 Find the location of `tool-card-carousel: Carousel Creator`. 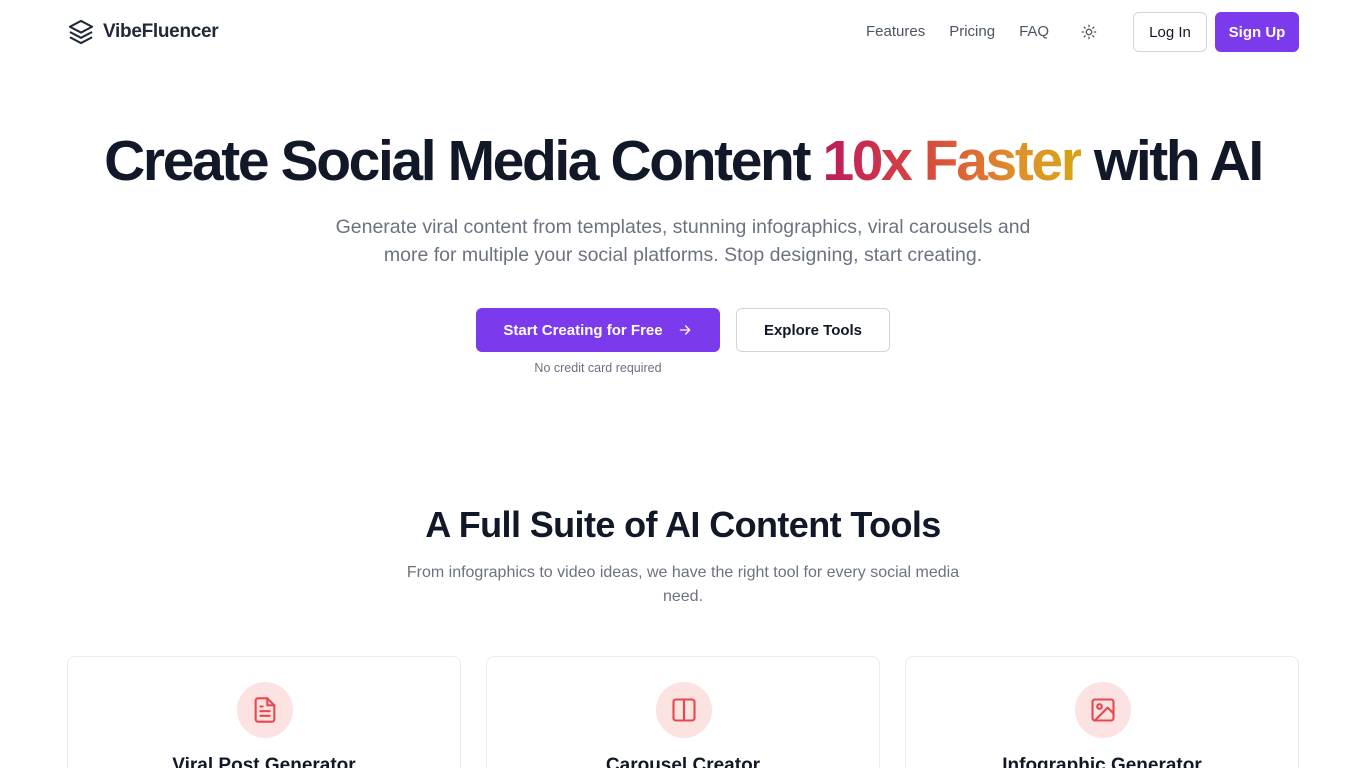

tool-card-carousel: Carousel Creator is located at coordinates (683, 712).